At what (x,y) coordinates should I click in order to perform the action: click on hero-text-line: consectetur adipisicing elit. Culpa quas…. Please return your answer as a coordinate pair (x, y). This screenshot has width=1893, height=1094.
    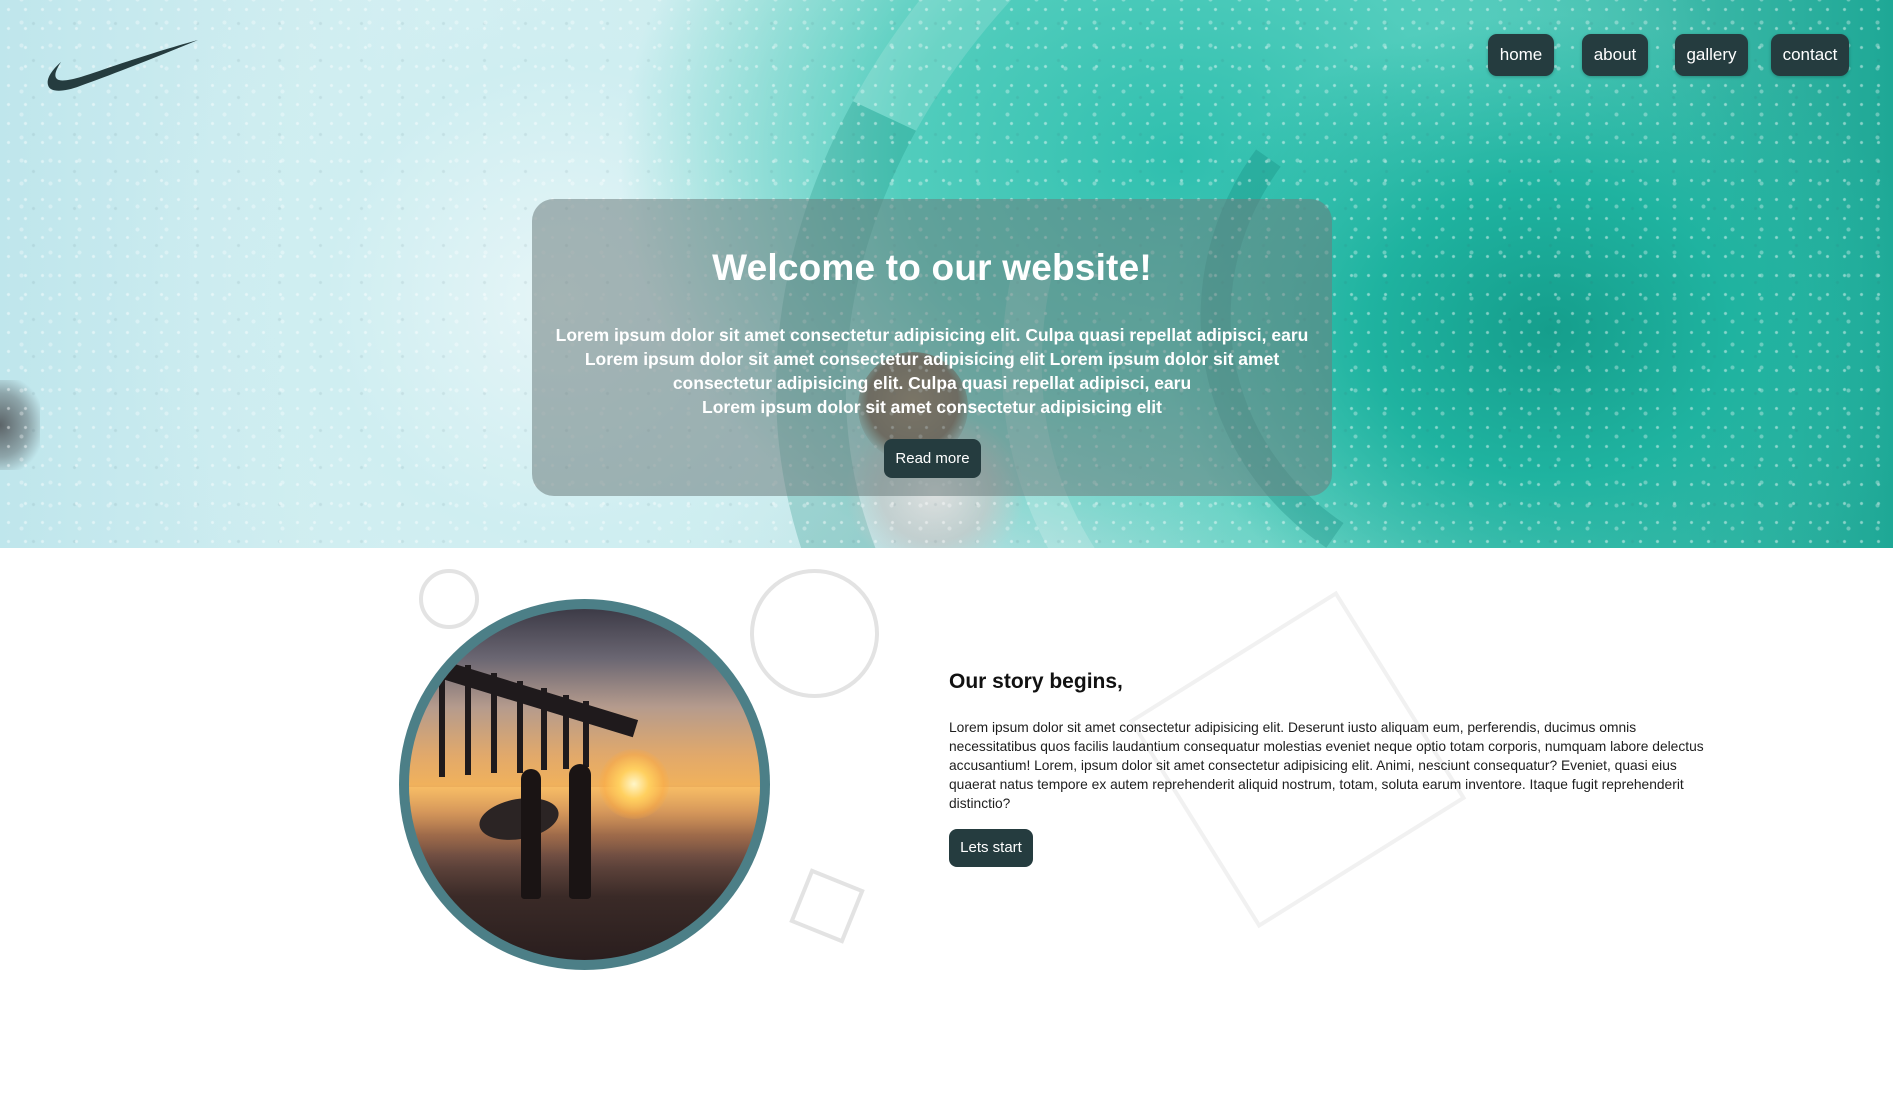
    Looking at the image, I should click on (932, 383).